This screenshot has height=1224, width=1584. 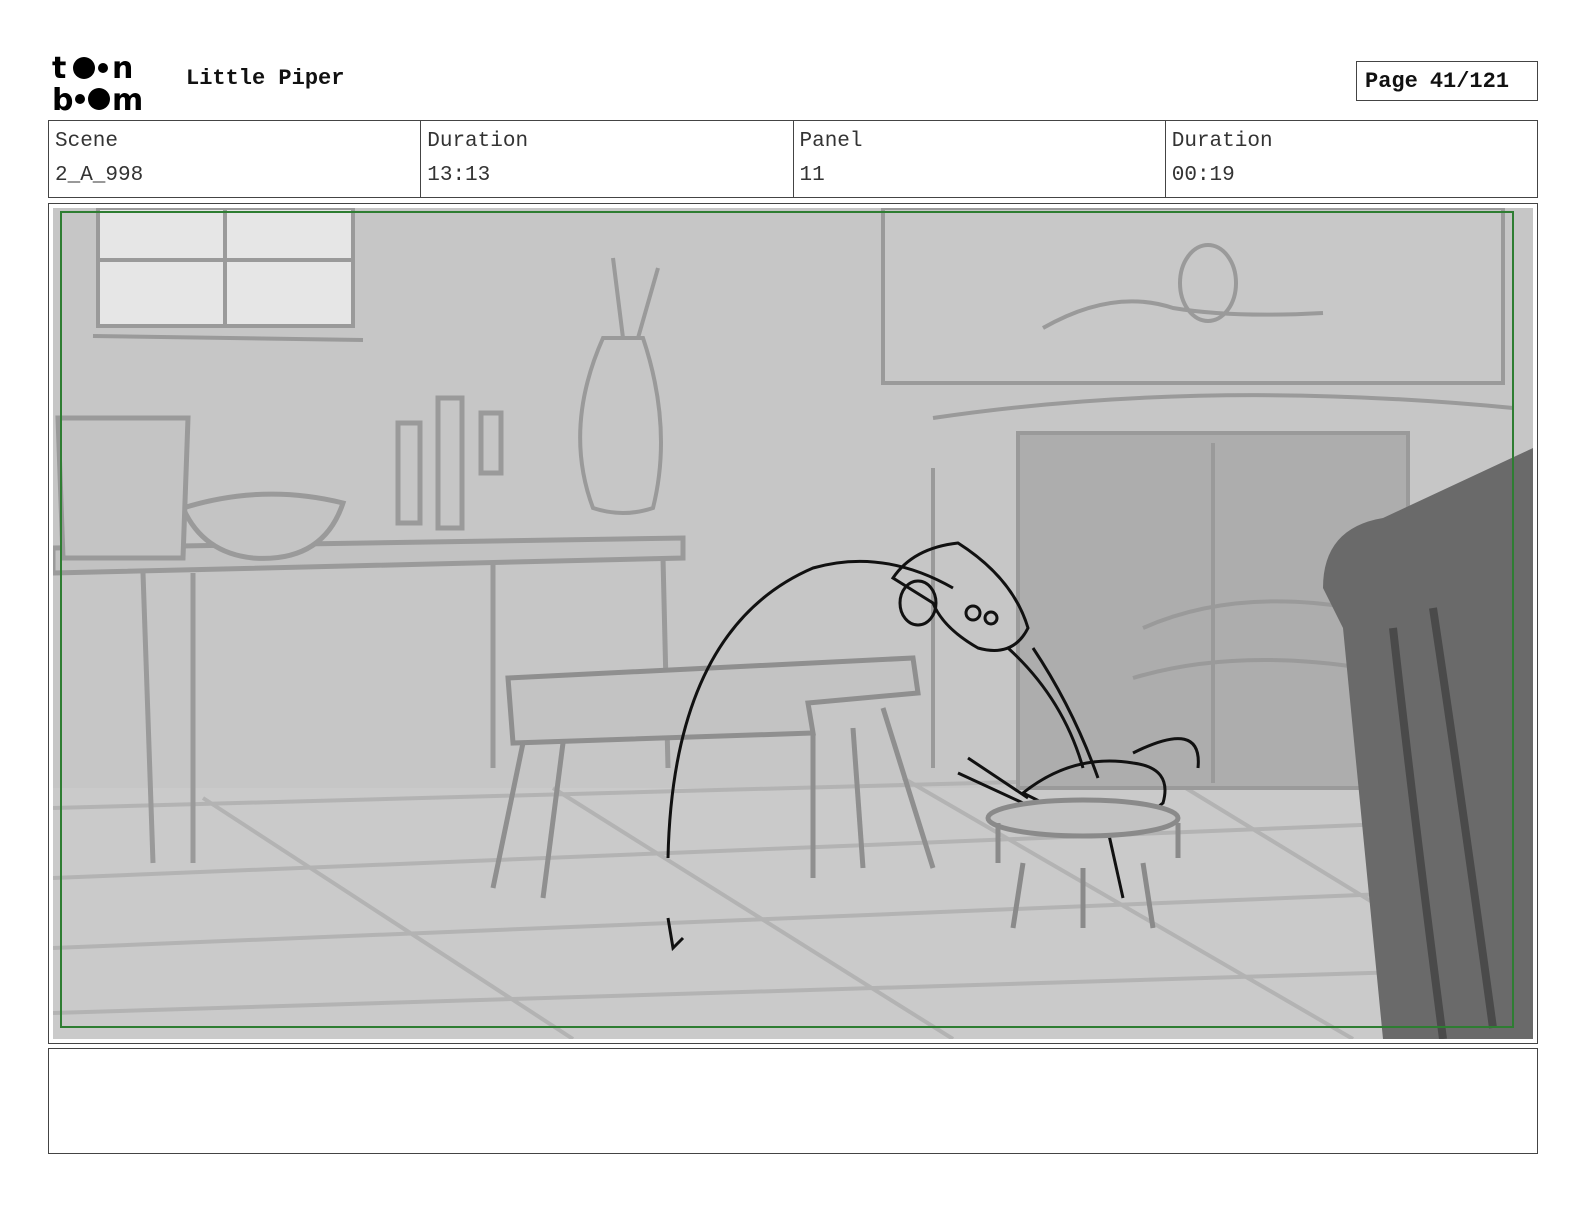 I want to click on panel-duration-value: 00:19, so click(x=1203, y=175).